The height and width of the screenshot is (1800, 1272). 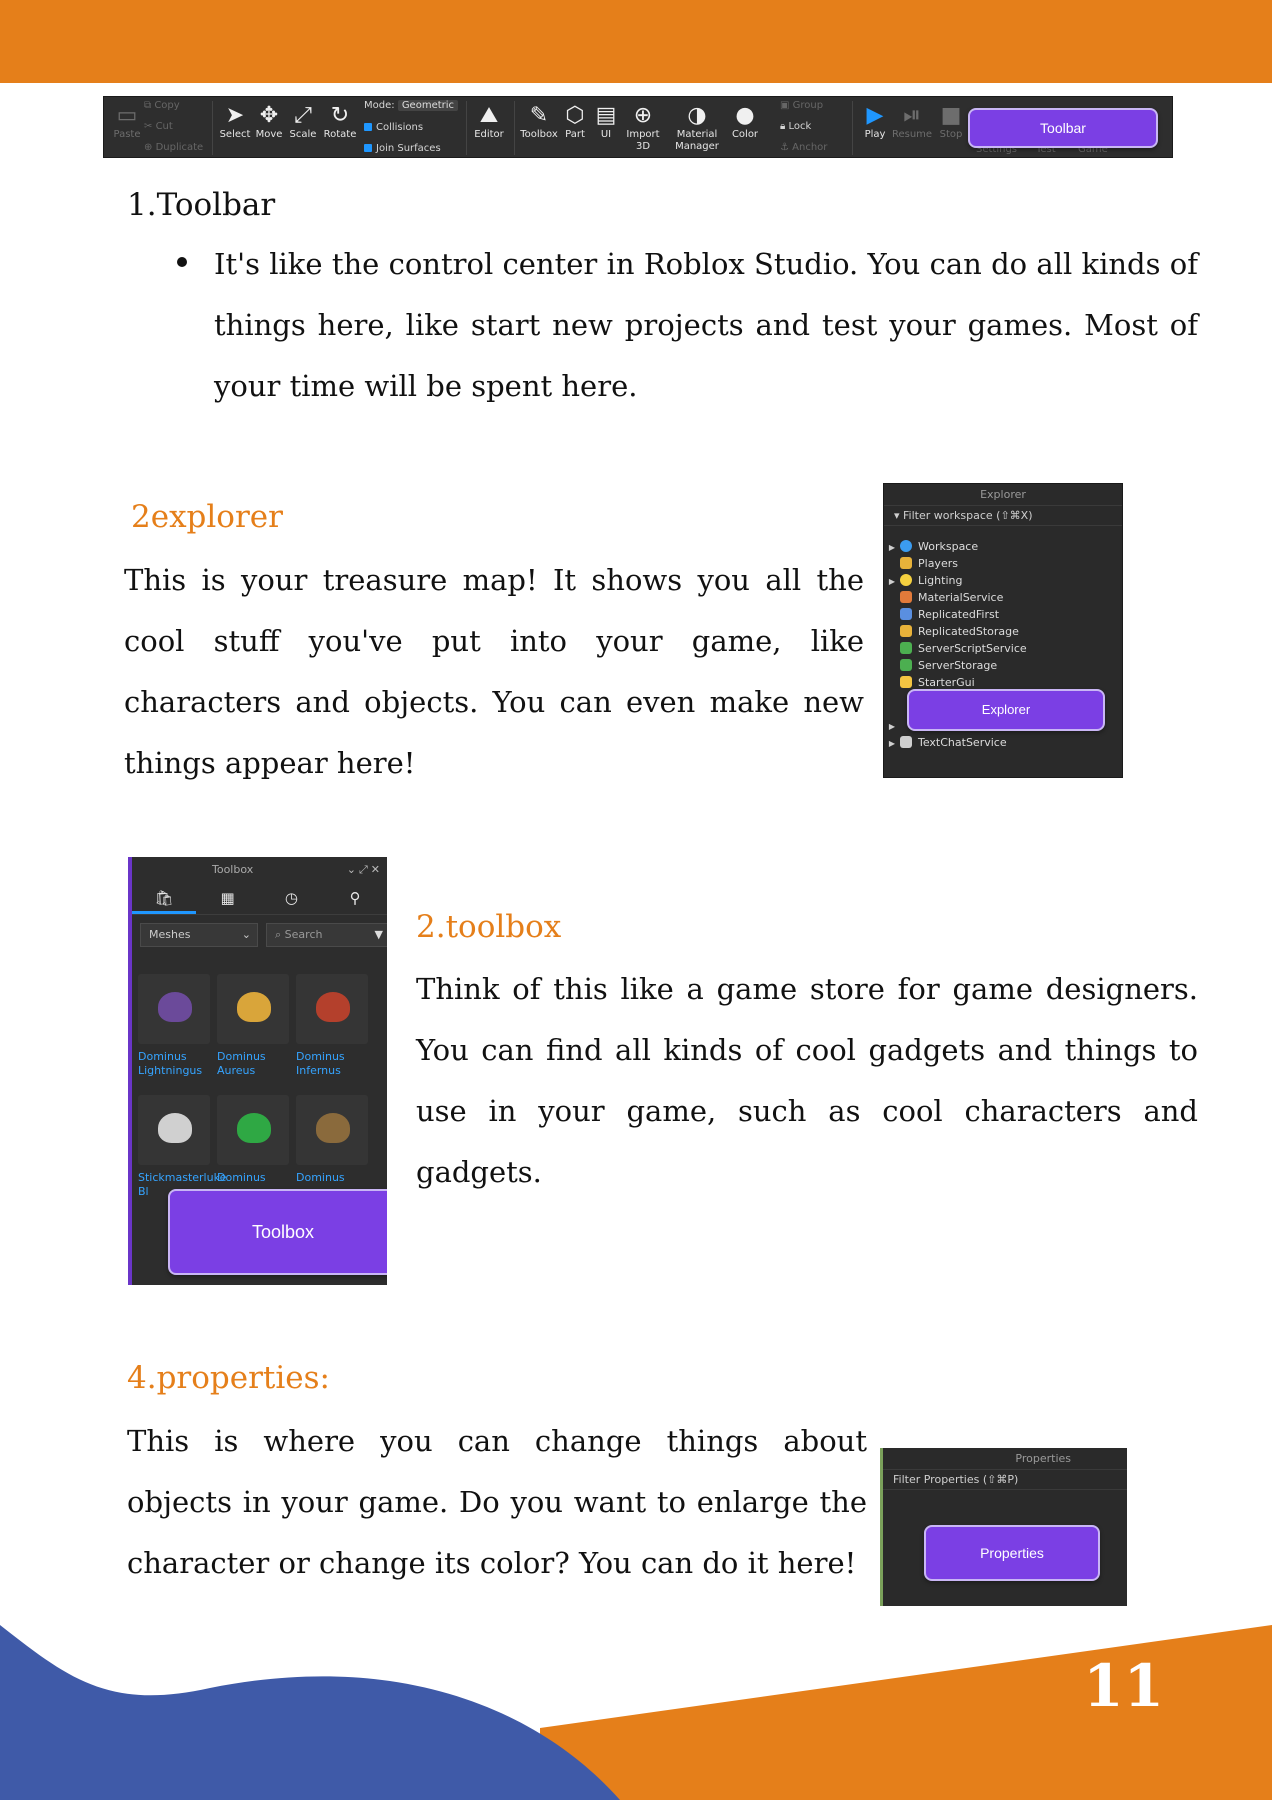 What do you see at coordinates (796, 126) in the screenshot?
I see `lock-label: 🔒︎ Lock` at bounding box center [796, 126].